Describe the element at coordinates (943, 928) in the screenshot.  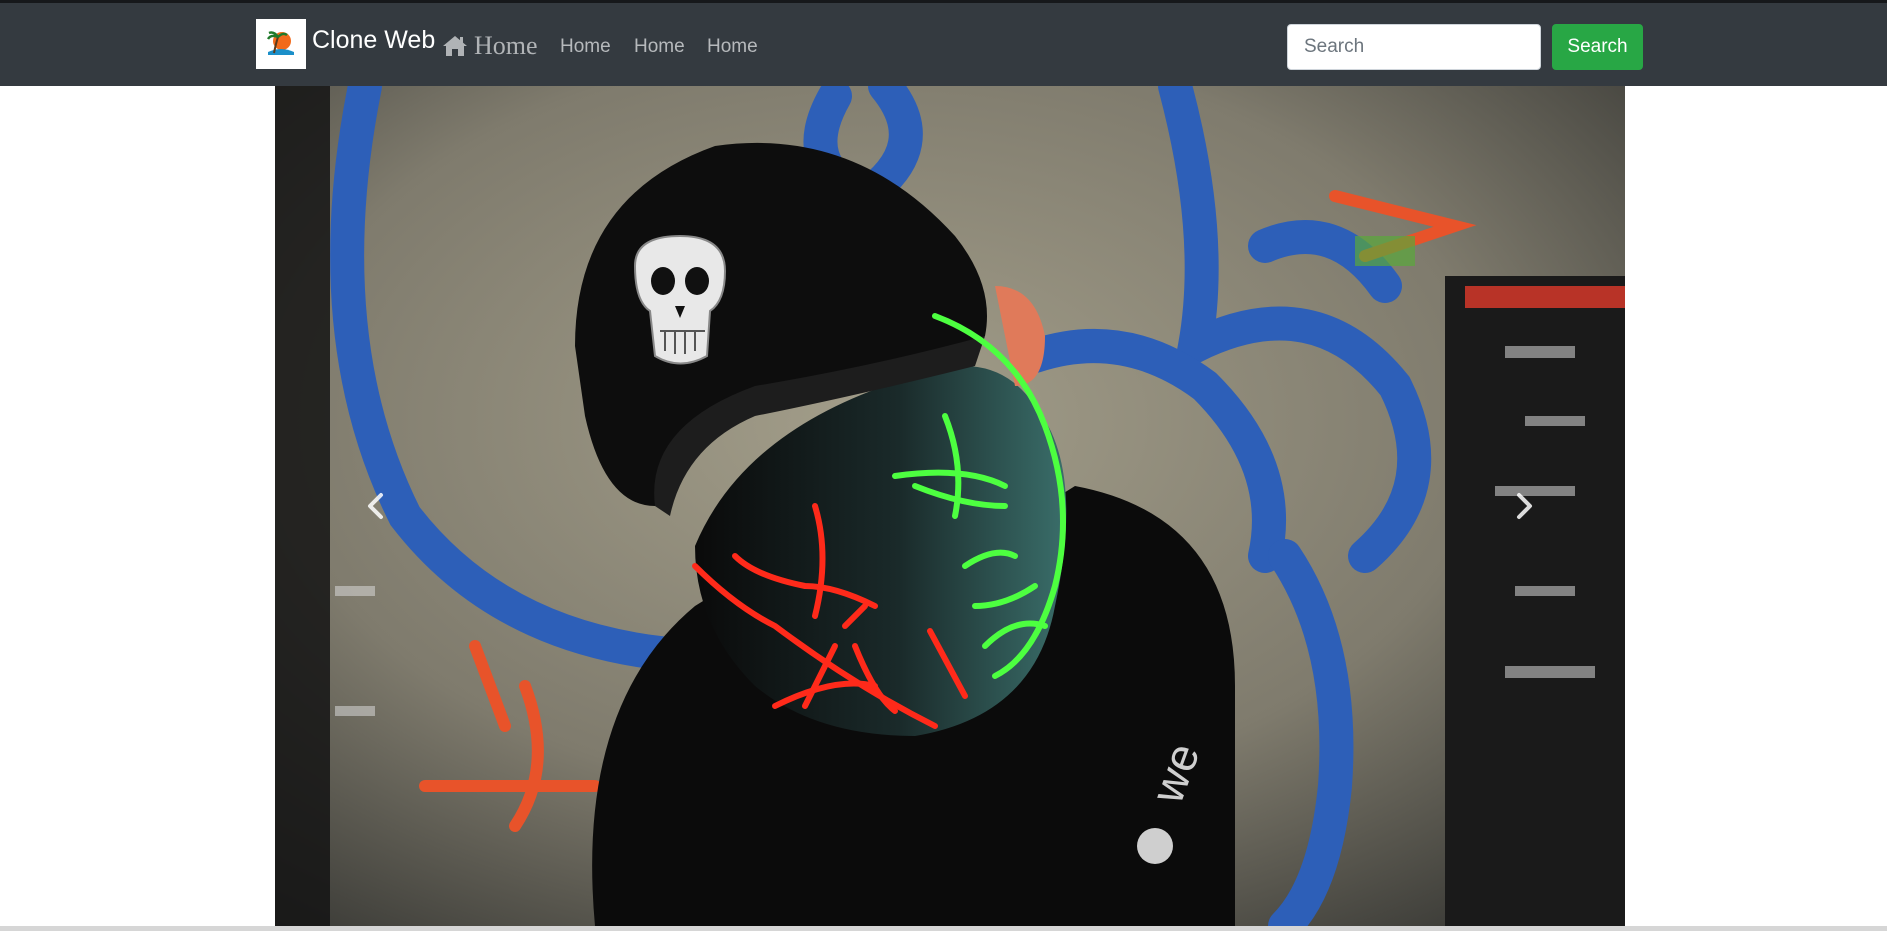
I see `horizontal-scrollbar` at that location.